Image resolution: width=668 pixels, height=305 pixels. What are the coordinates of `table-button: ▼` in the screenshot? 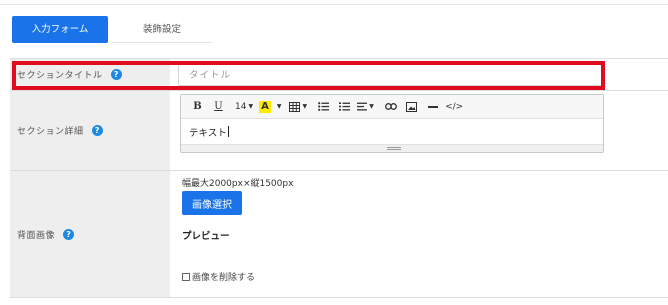 It's located at (298, 107).